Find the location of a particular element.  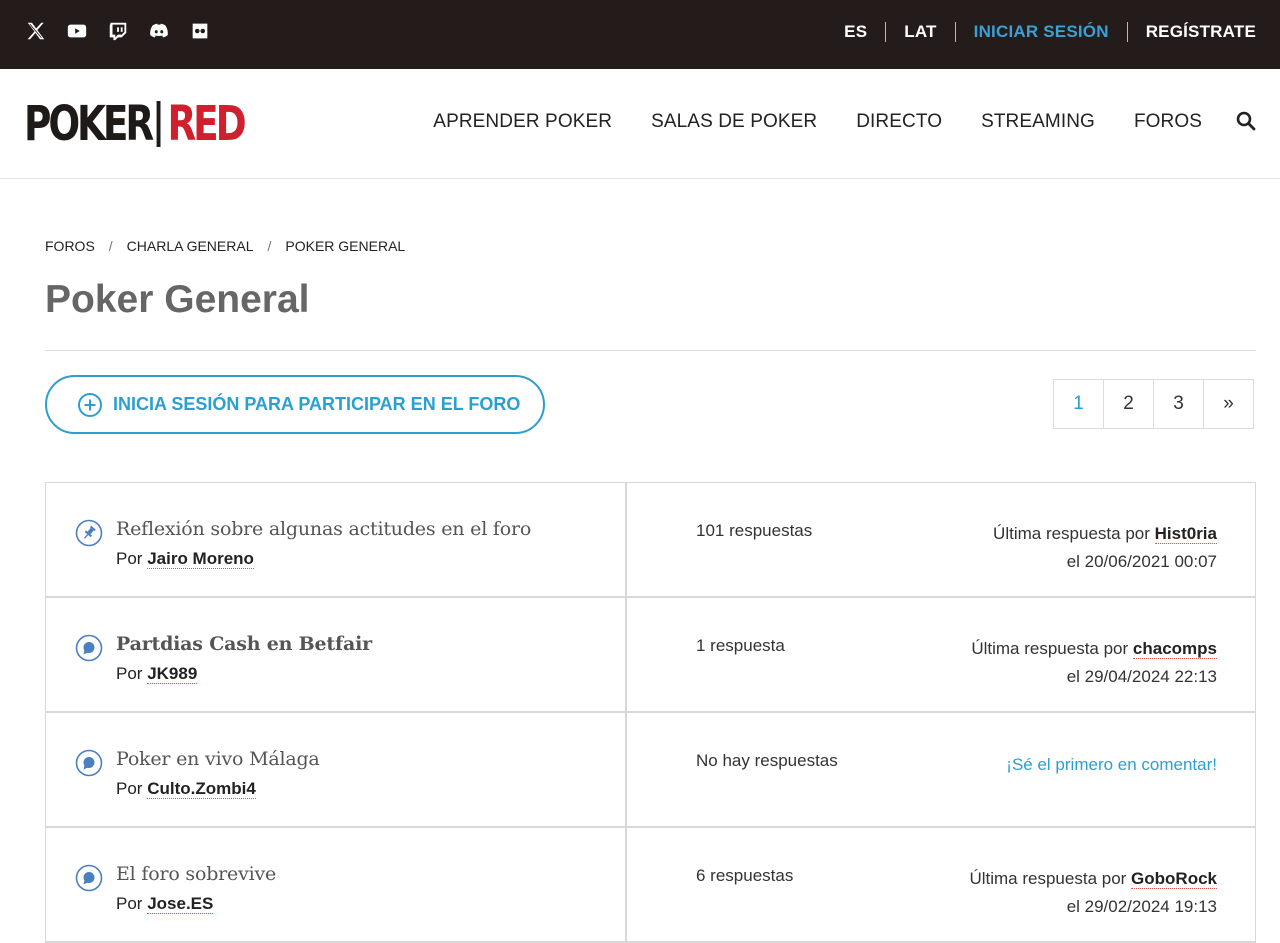

thread-author-line: Por Culto.Zombi4 is located at coordinates (186, 789).